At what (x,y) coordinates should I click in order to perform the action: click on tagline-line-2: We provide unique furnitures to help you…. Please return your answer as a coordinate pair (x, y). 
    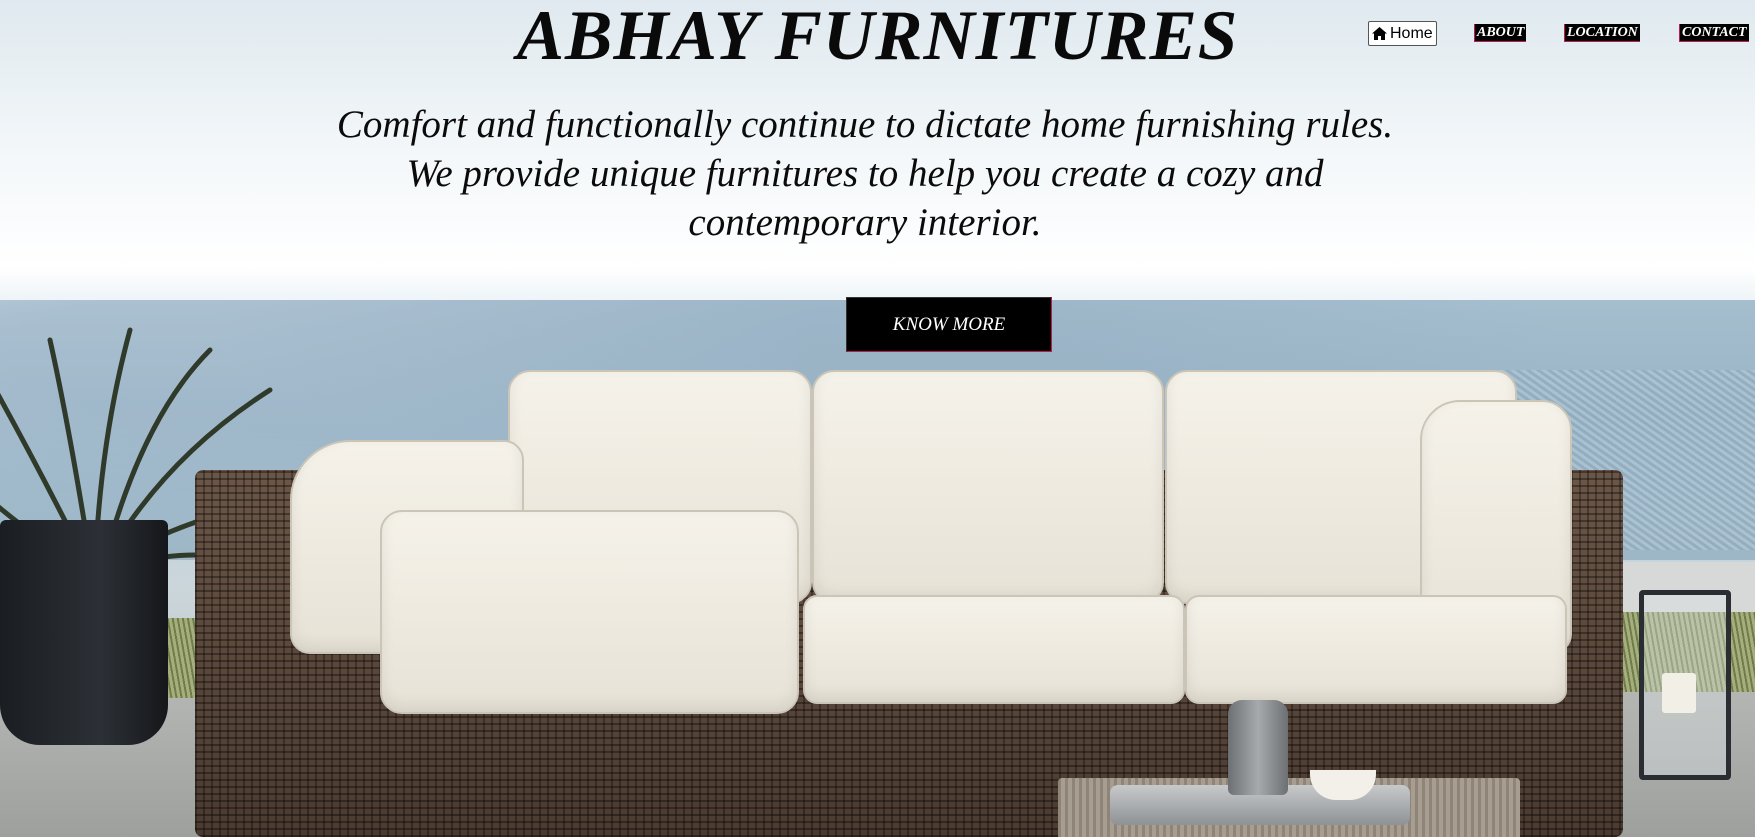
    Looking at the image, I should click on (865, 198).